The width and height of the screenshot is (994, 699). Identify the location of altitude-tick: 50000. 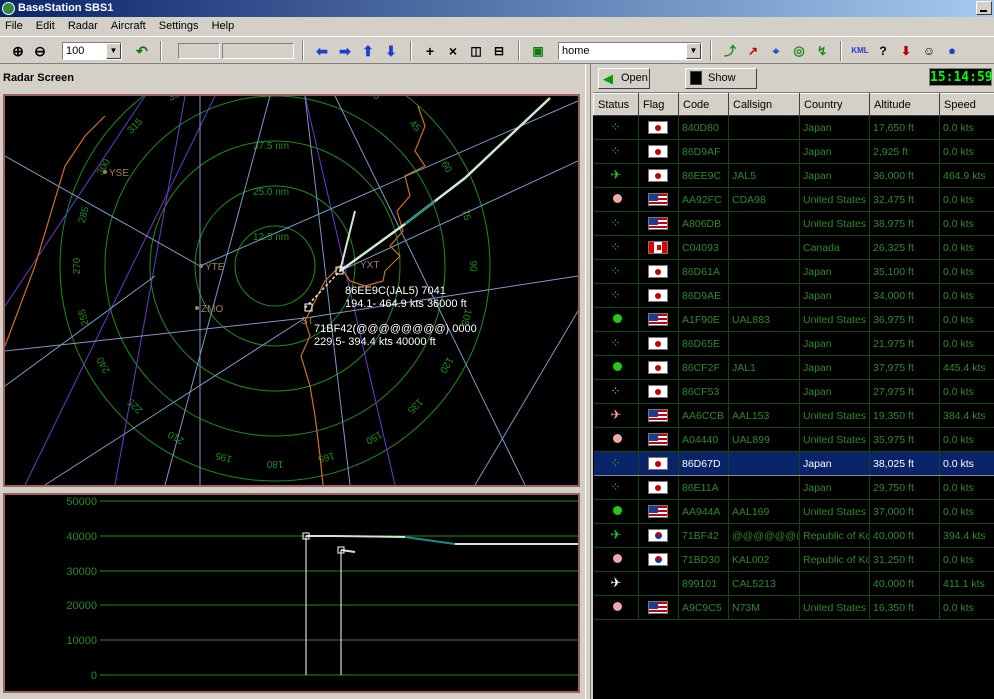
(81, 502).